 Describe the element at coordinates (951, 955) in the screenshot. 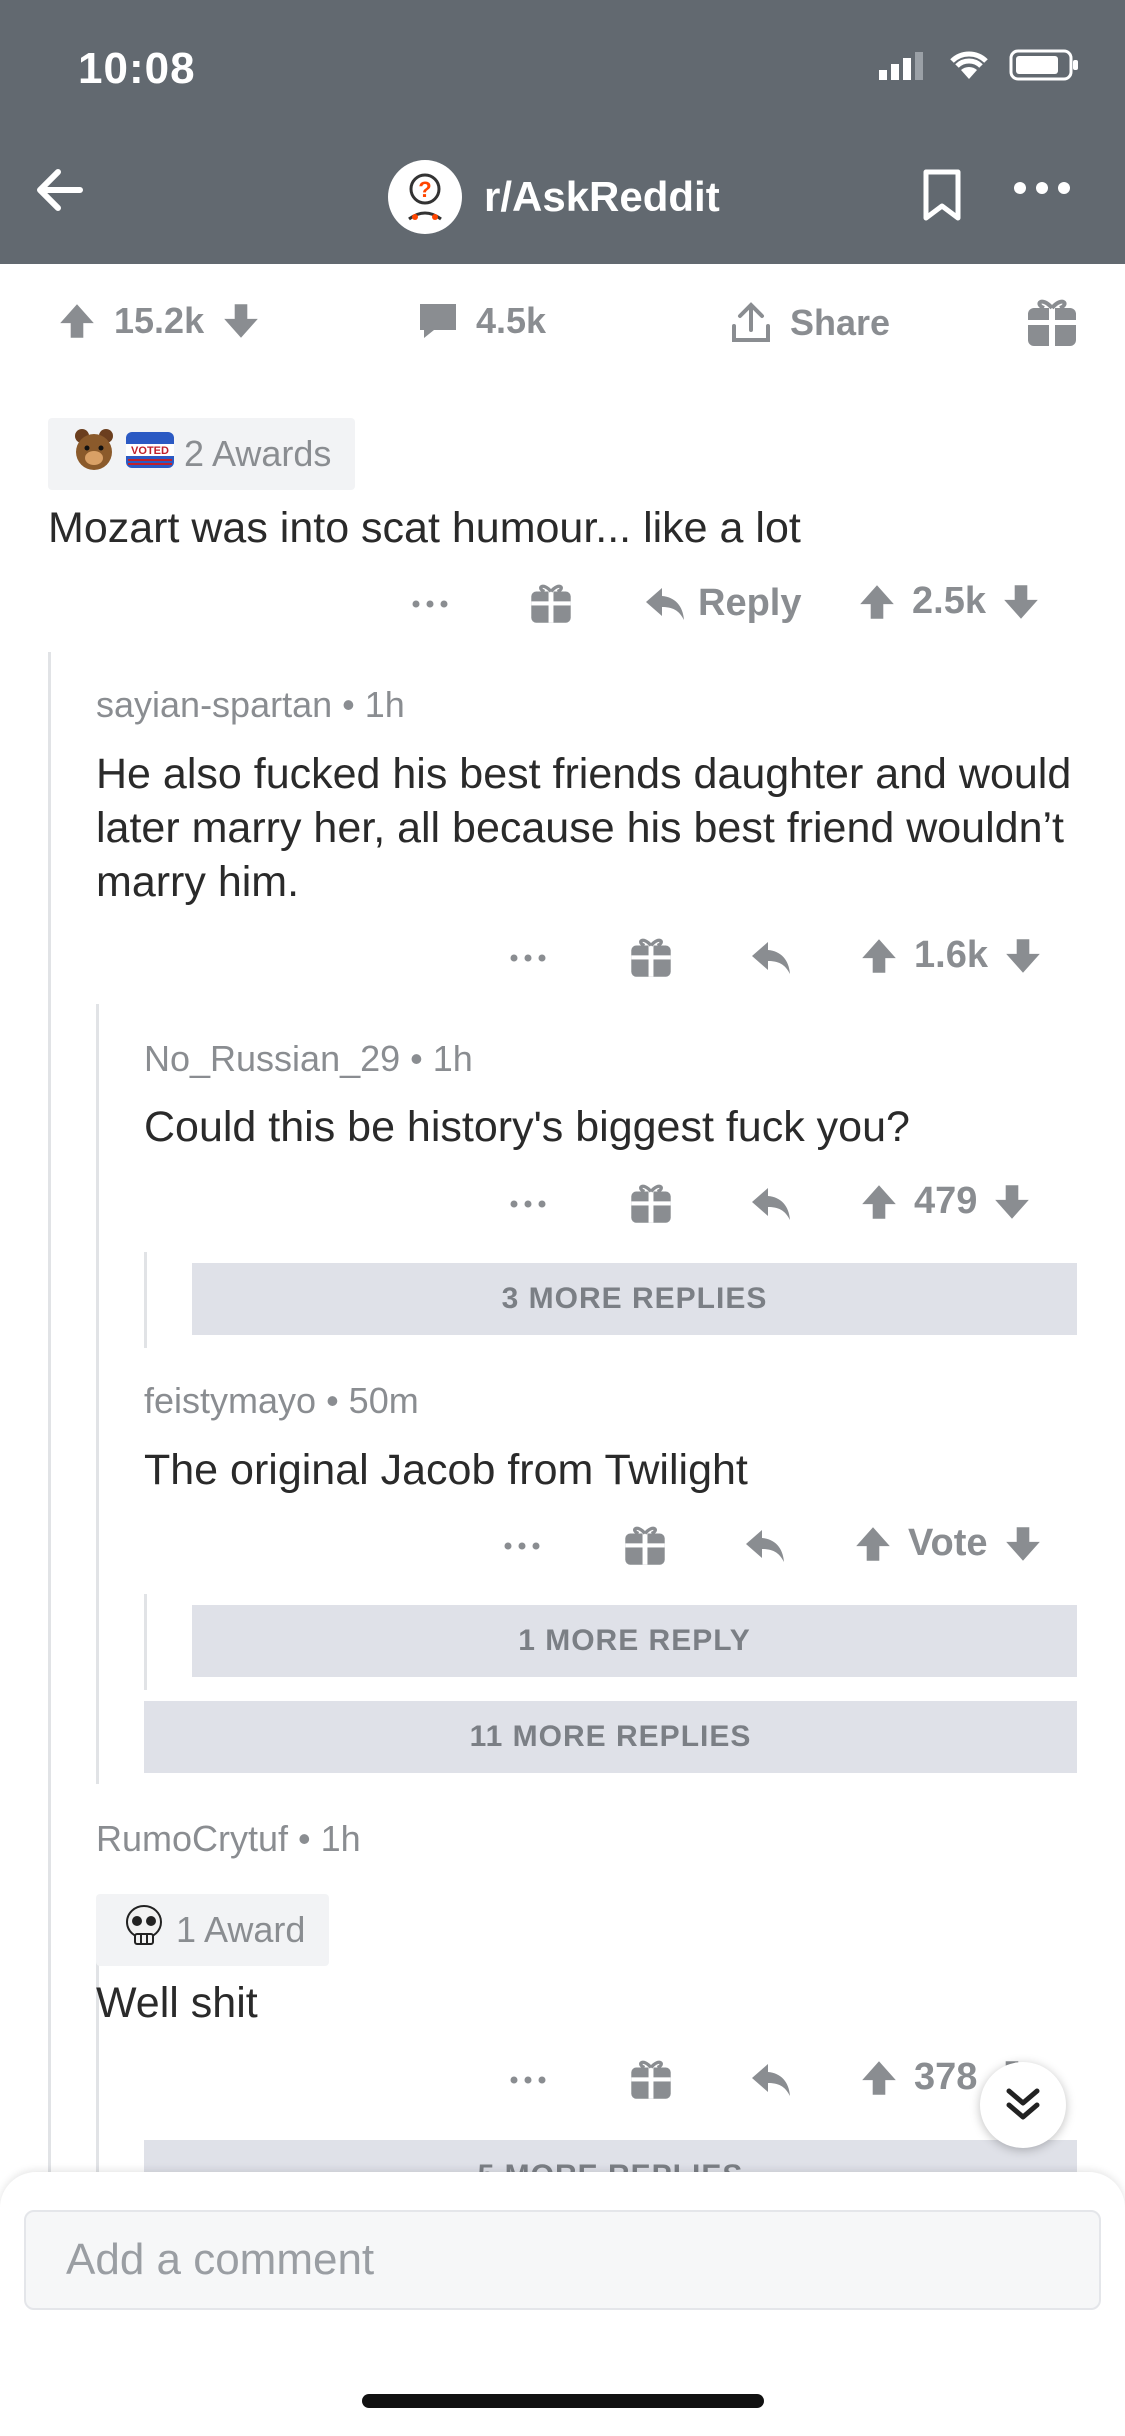

I see `vote-group: 1.6k` at that location.